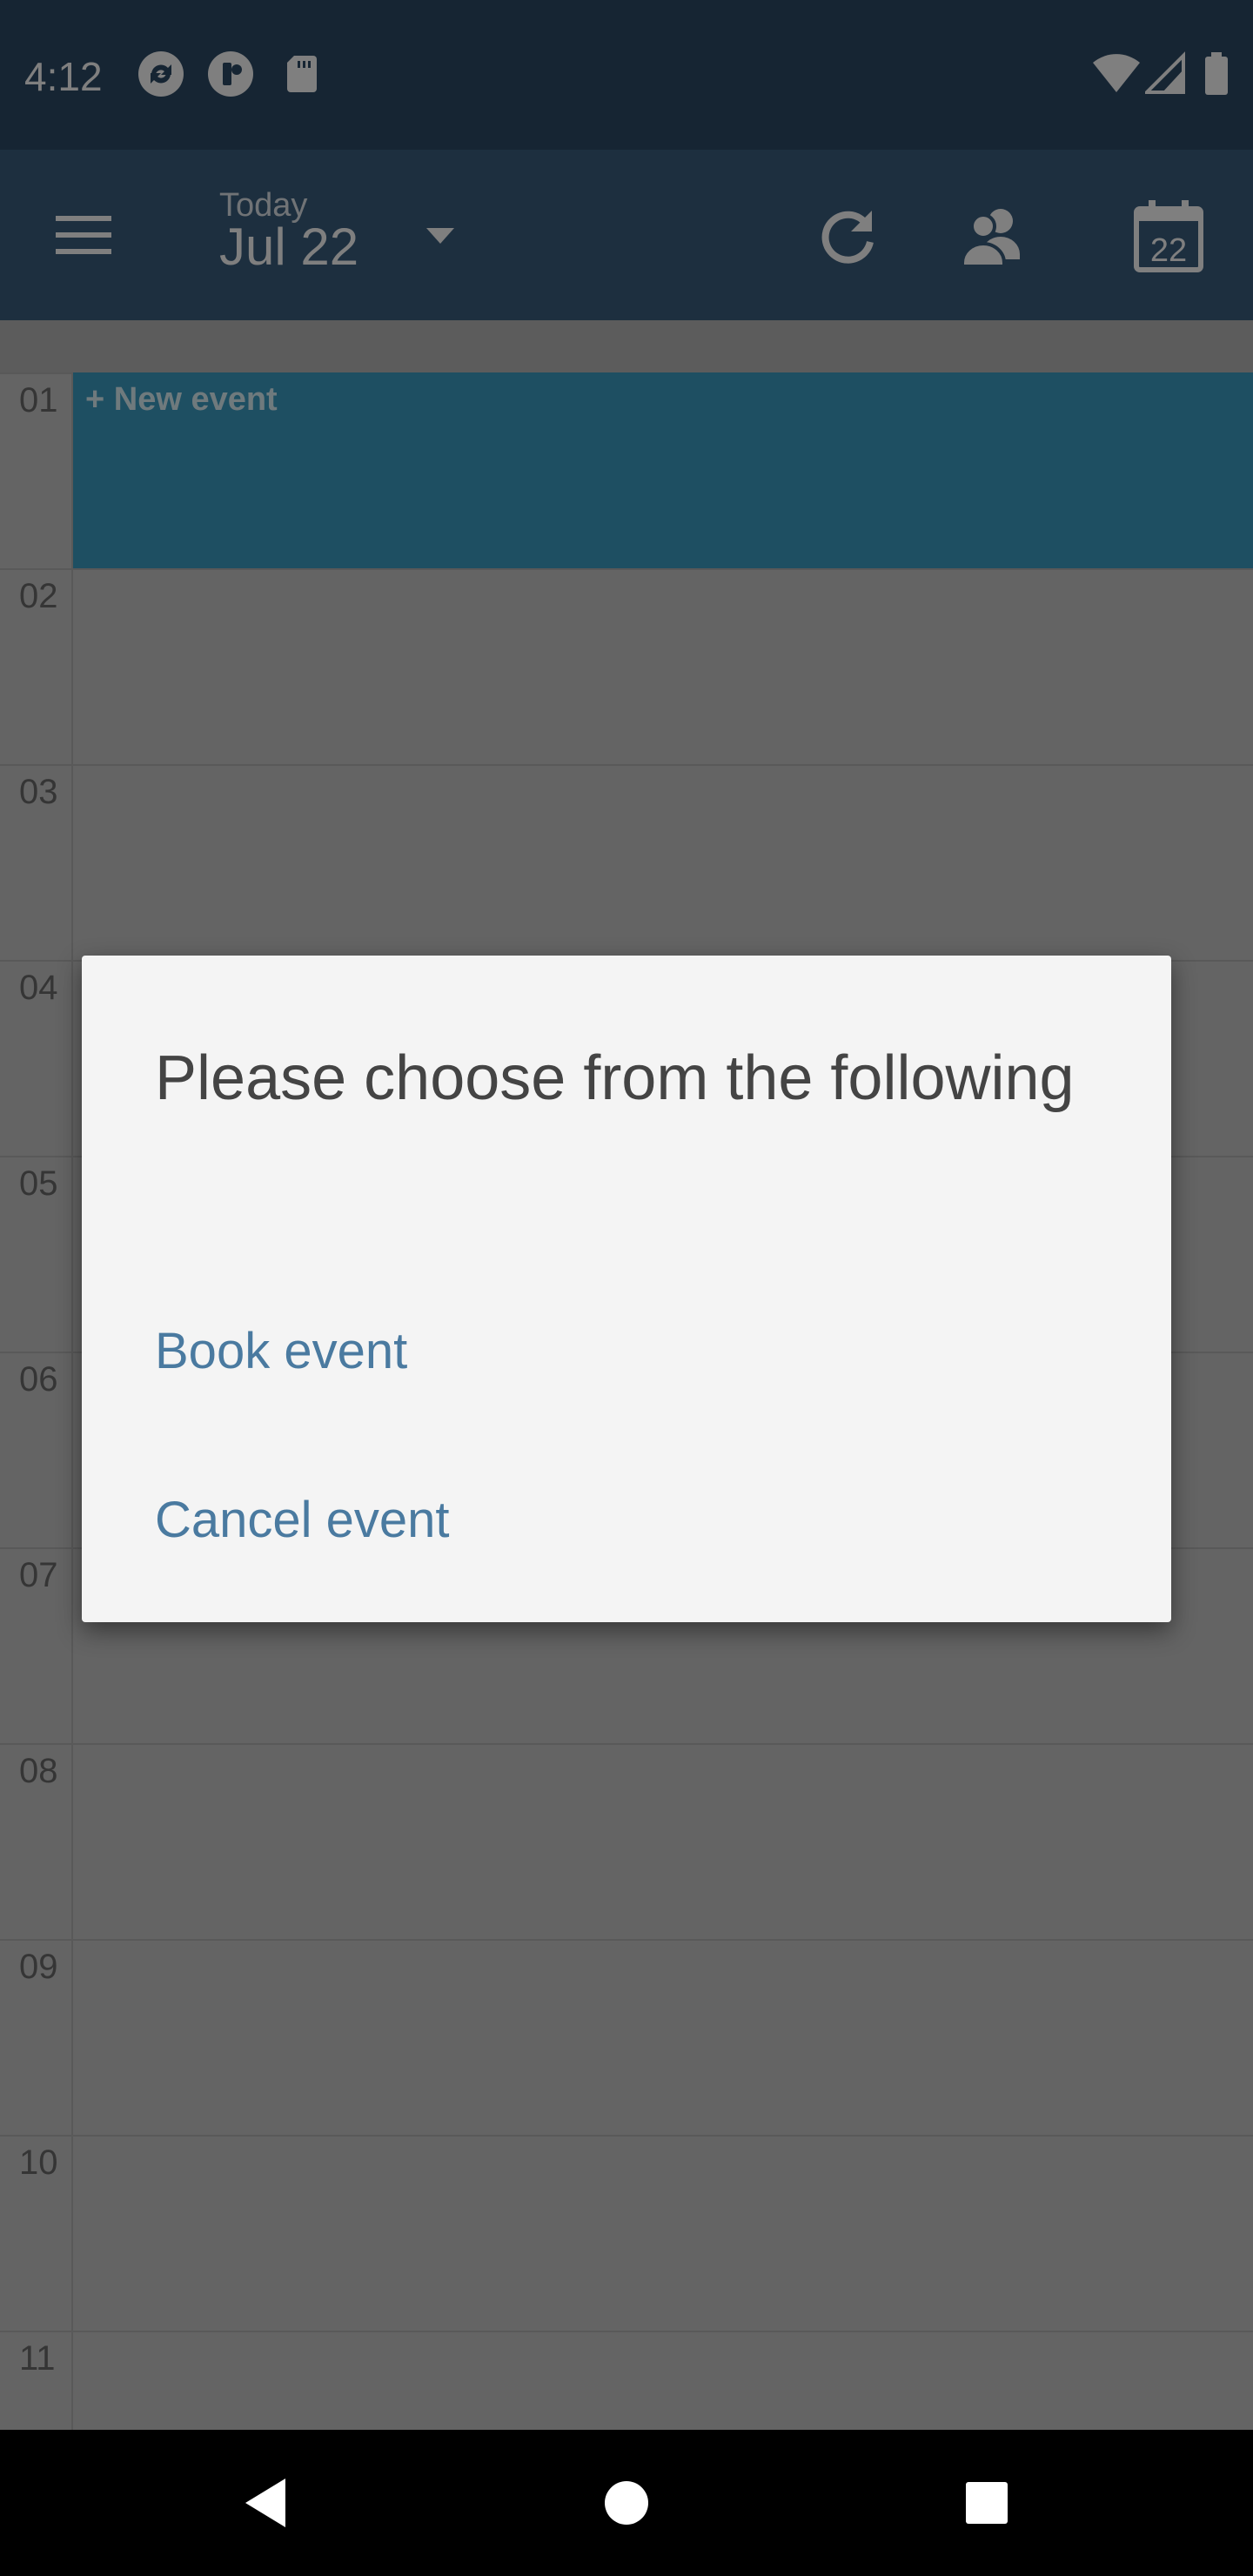 The width and height of the screenshot is (1253, 2576). I want to click on dialog-title: Please choose from the following, so click(615, 1078).